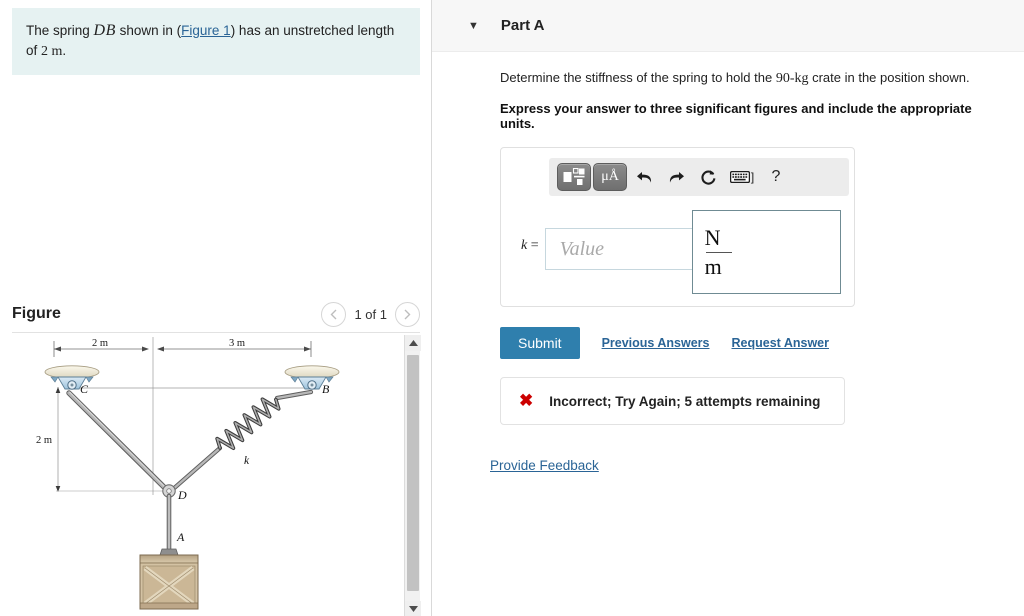 The image size is (1024, 616). Describe the element at coordinates (84, 389) in the screenshot. I see `joint-label-c: C` at that location.